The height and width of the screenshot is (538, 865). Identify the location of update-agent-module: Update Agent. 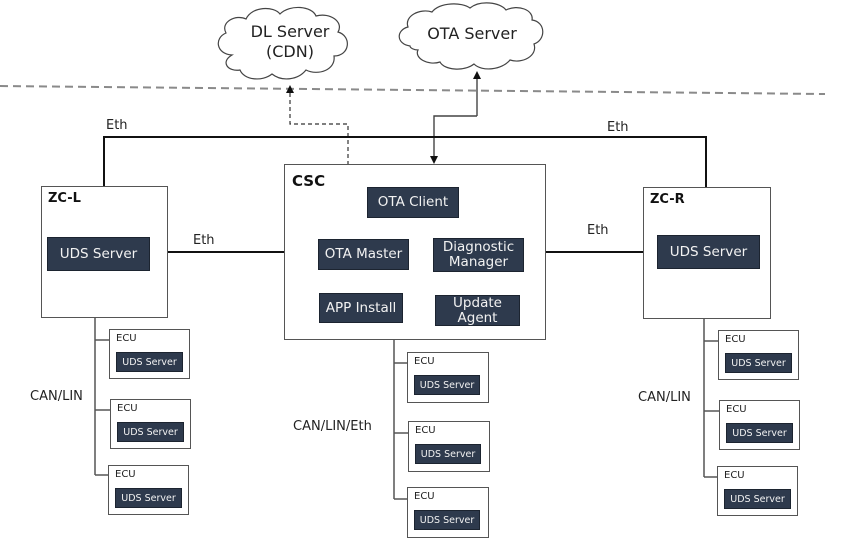
(477, 310).